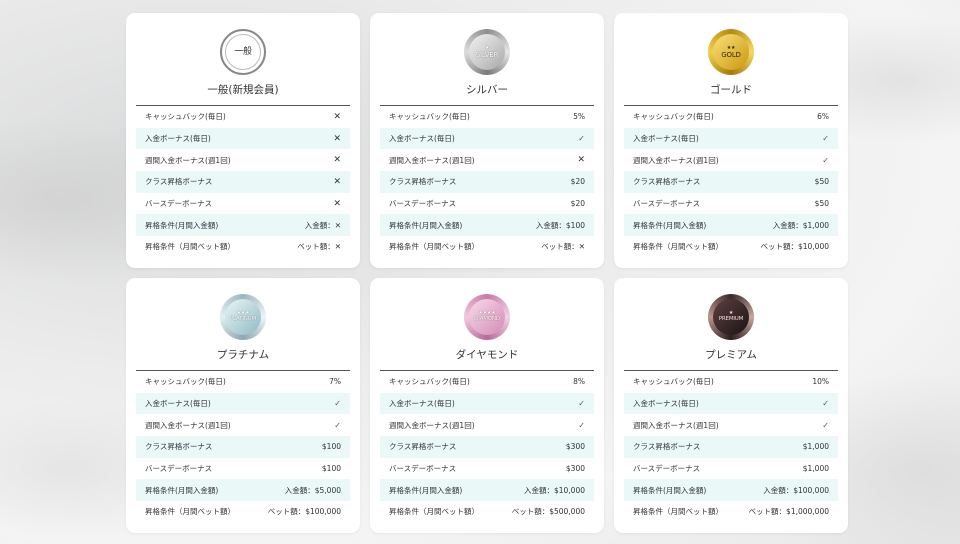 The height and width of the screenshot is (544, 960). What do you see at coordinates (243, 469) in the screenshot?
I see `table-row: バースデーボーナス $100` at bounding box center [243, 469].